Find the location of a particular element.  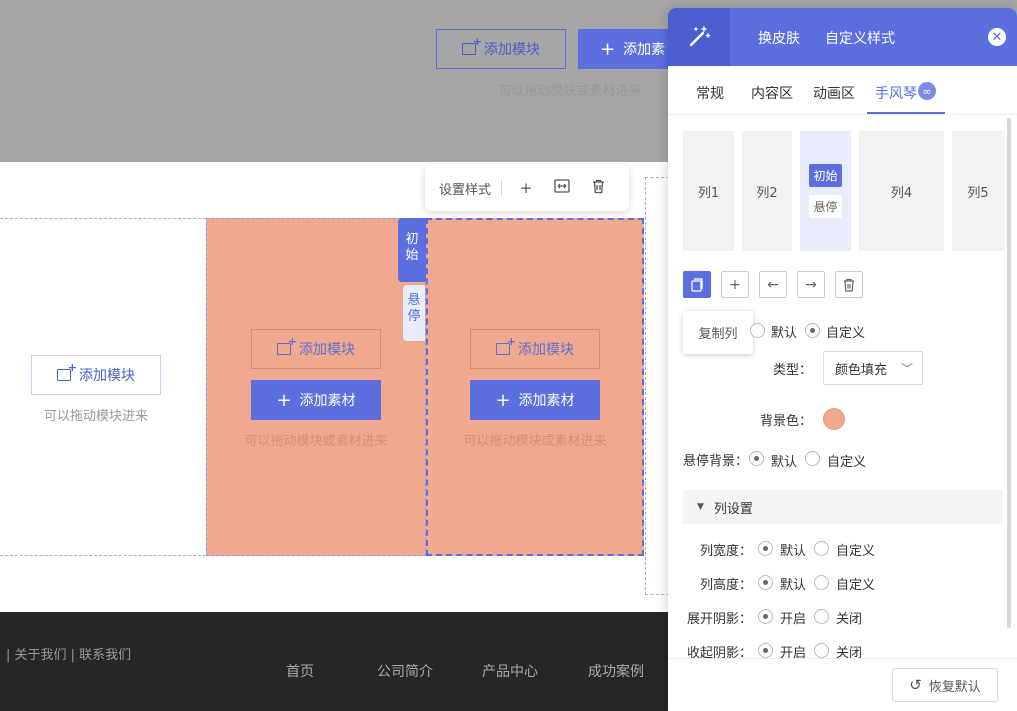

link-icon: ∞ is located at coordinates (927, 91).